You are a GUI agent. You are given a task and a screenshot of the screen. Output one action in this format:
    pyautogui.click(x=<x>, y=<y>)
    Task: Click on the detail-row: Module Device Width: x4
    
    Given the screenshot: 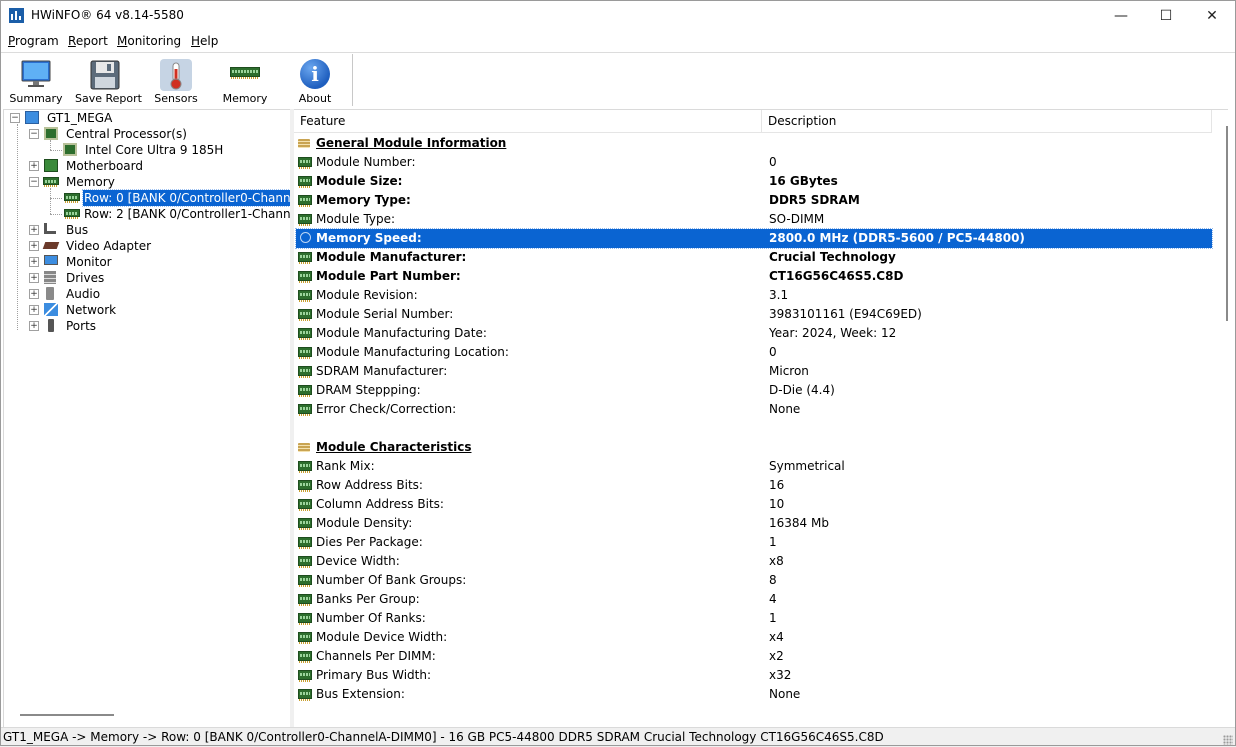 What is the action you would take?
    pyautogui.click(x=754, y=637)
    